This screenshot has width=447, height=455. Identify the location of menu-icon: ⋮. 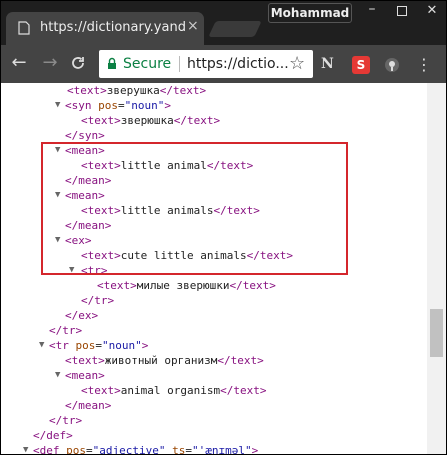
(424, 65).